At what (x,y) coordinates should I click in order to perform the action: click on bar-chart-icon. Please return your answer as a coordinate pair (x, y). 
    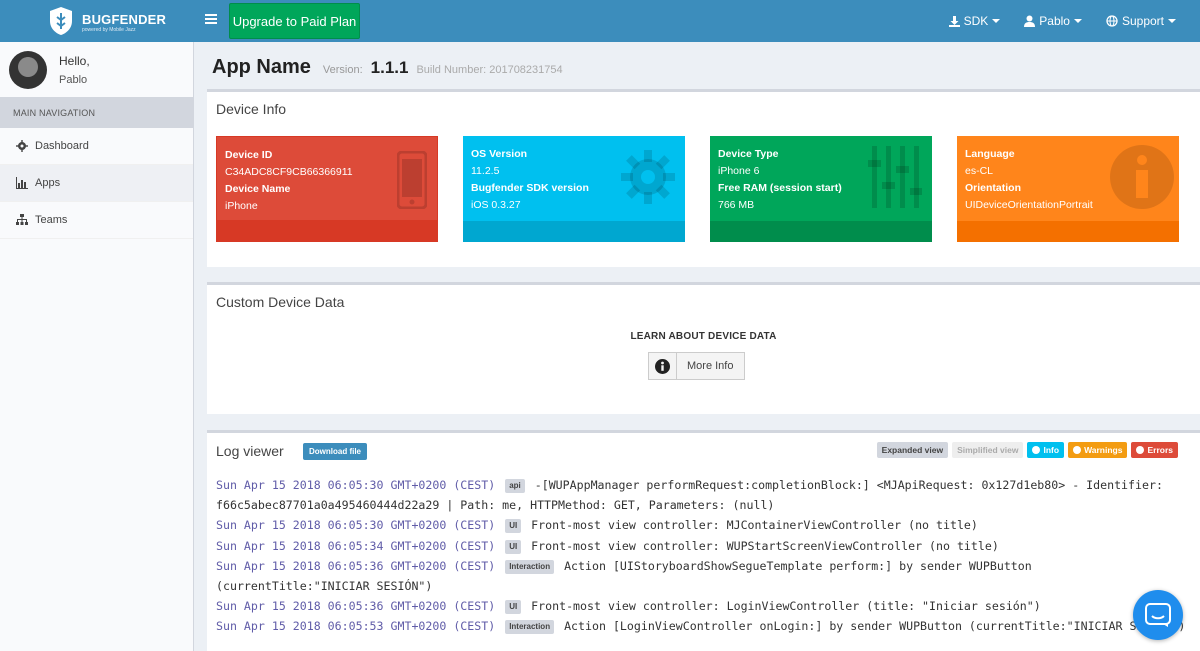
    Looking at the image, I should click on (22, 183).